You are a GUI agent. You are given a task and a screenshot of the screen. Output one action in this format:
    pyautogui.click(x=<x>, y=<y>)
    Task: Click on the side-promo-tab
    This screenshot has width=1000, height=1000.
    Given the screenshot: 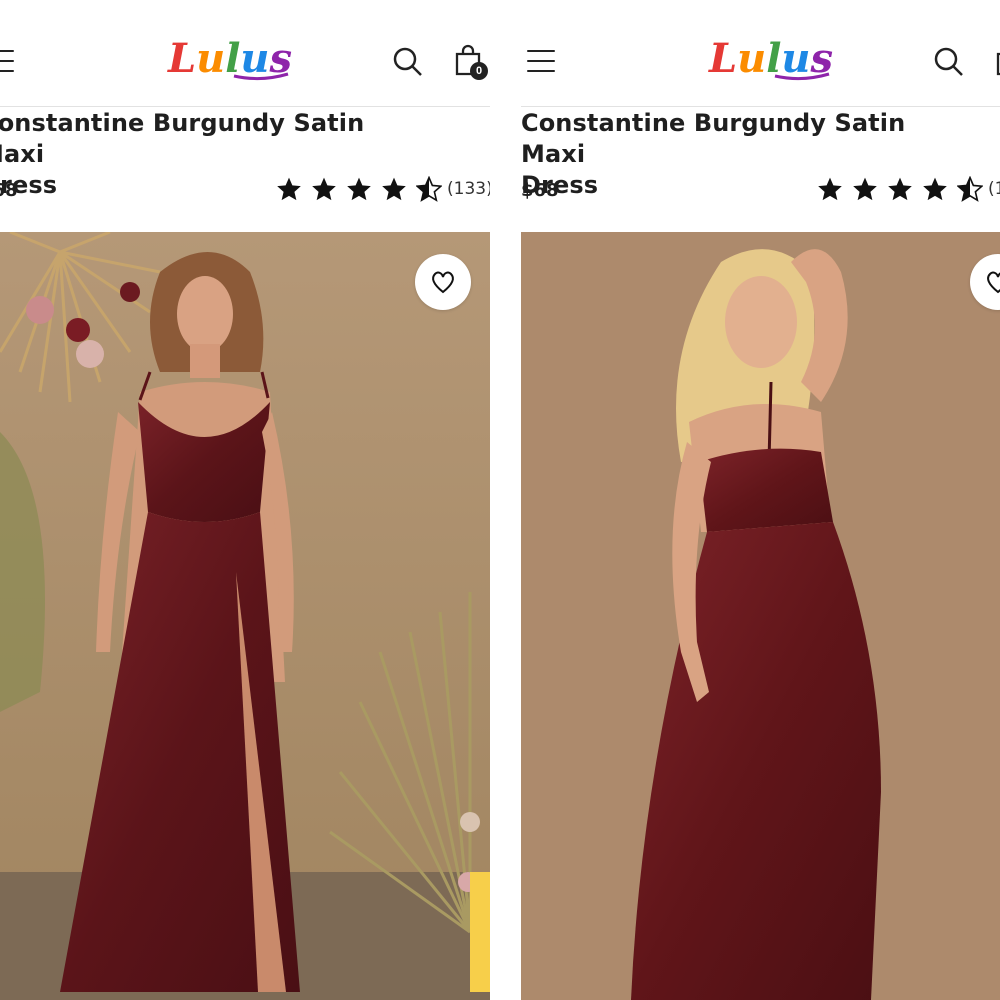 What is the action you would take?
    pyautogui.click(x=480, y=932)
    